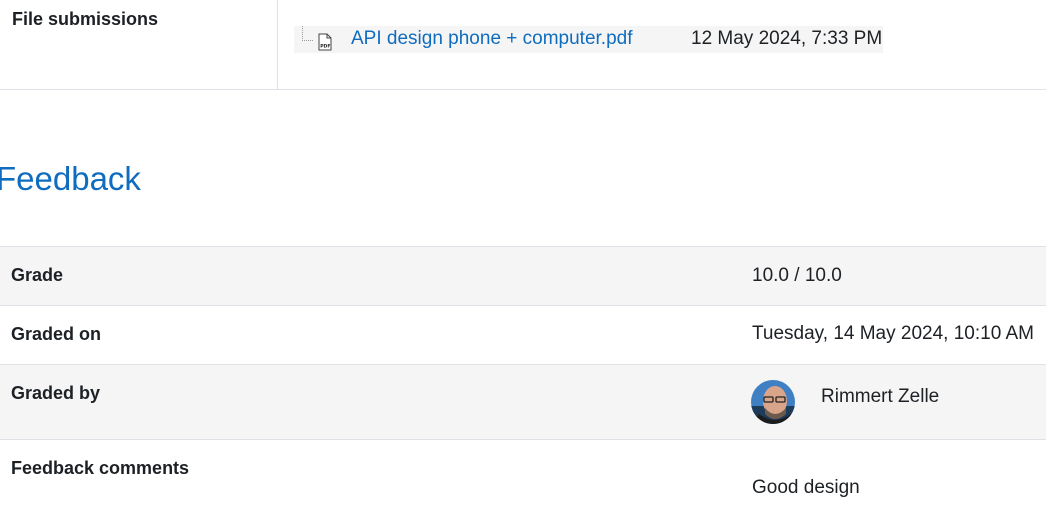  What do you see at coordinates (37, 275) in the screenshot?
I see `grade-label: Grade` at bounding box center [37, 275].